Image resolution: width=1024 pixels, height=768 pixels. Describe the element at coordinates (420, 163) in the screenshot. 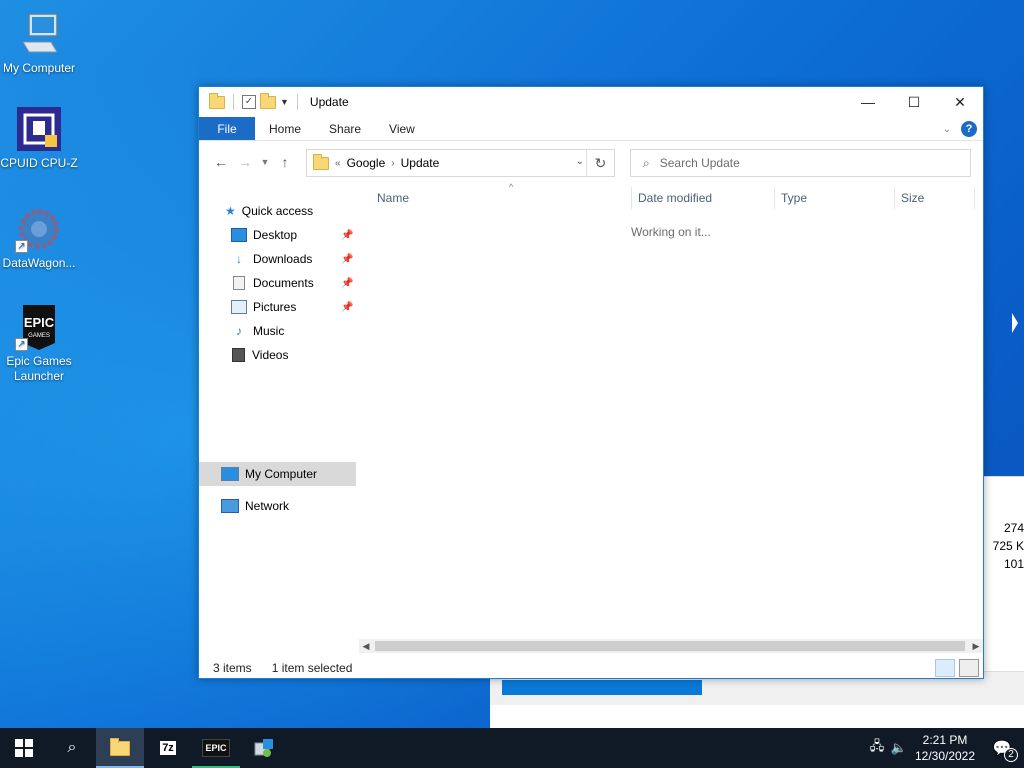

I see `breadcrumb-update: Update` at that location.